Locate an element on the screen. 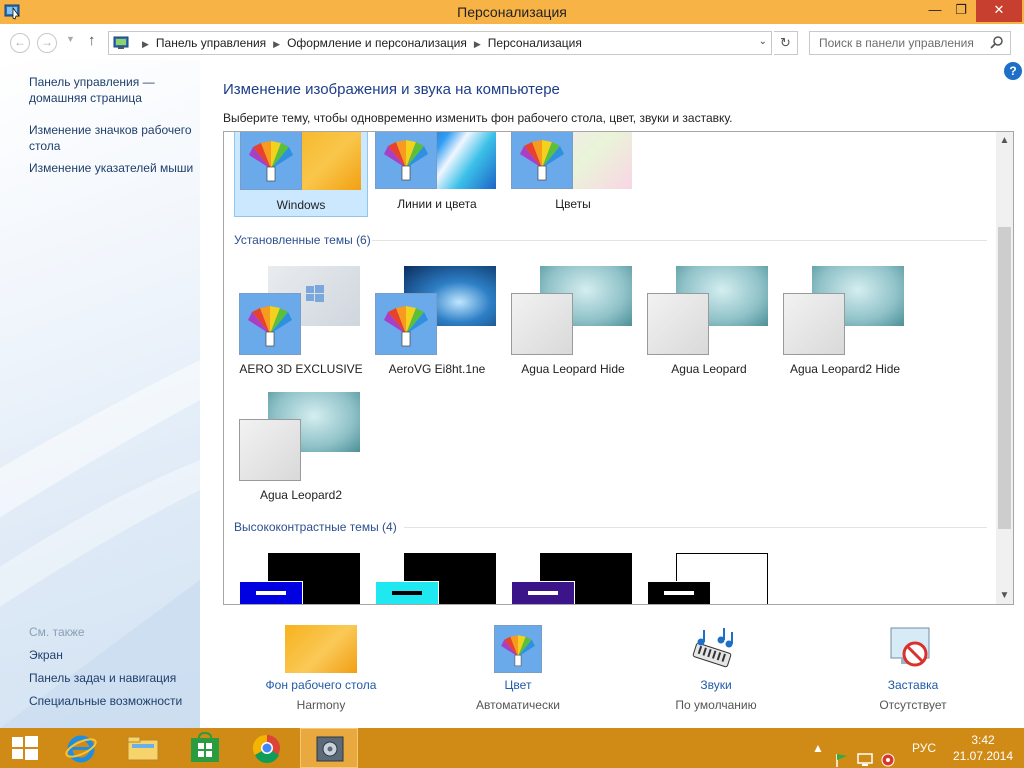  option-link: Цвет is located at coordinates (518, 685).